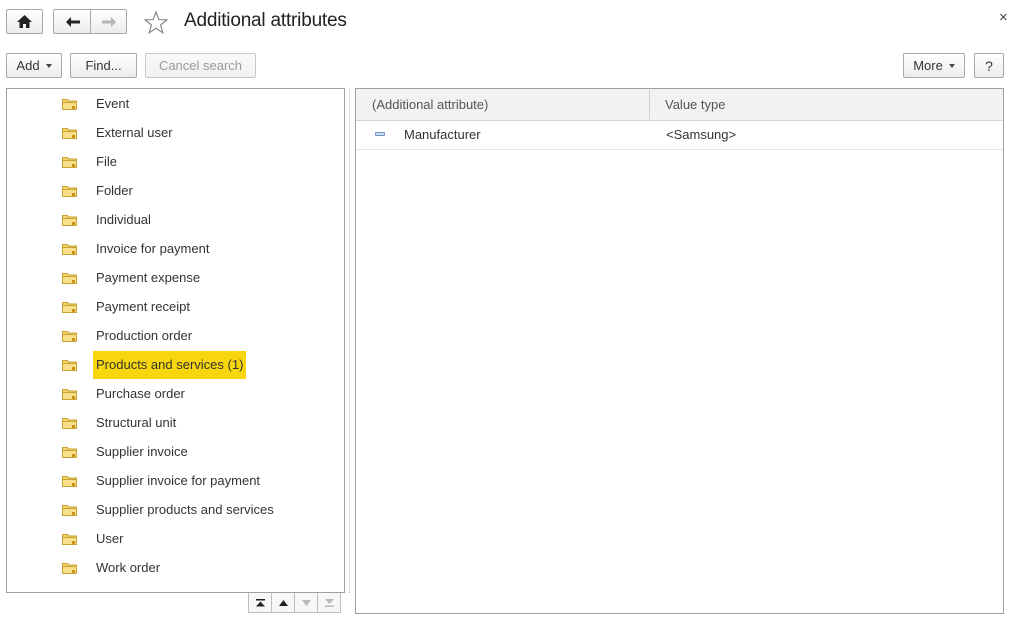  Describe the element at coordinates (28, 65) in the screenshot. I see `add-button-label: Add` at that location.